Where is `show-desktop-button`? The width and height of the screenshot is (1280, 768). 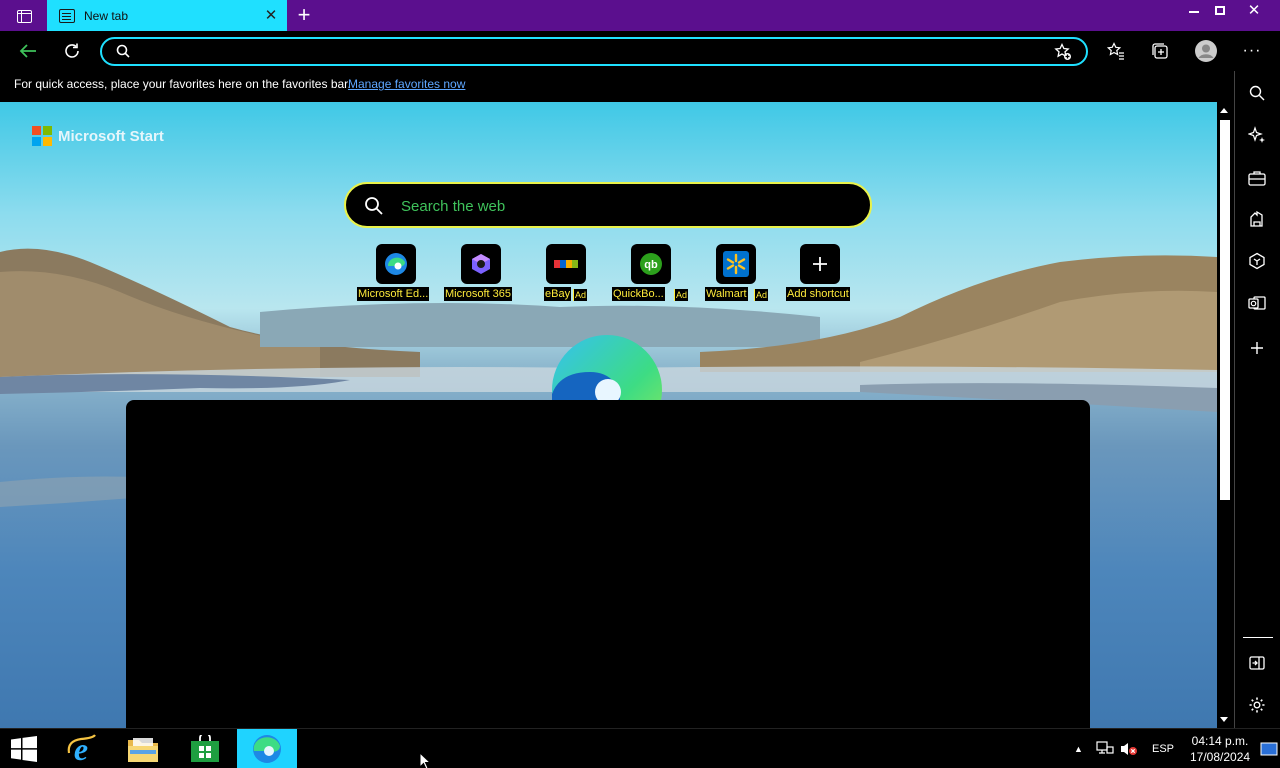
show-desktop-button is located at coordinates (1269, 748).